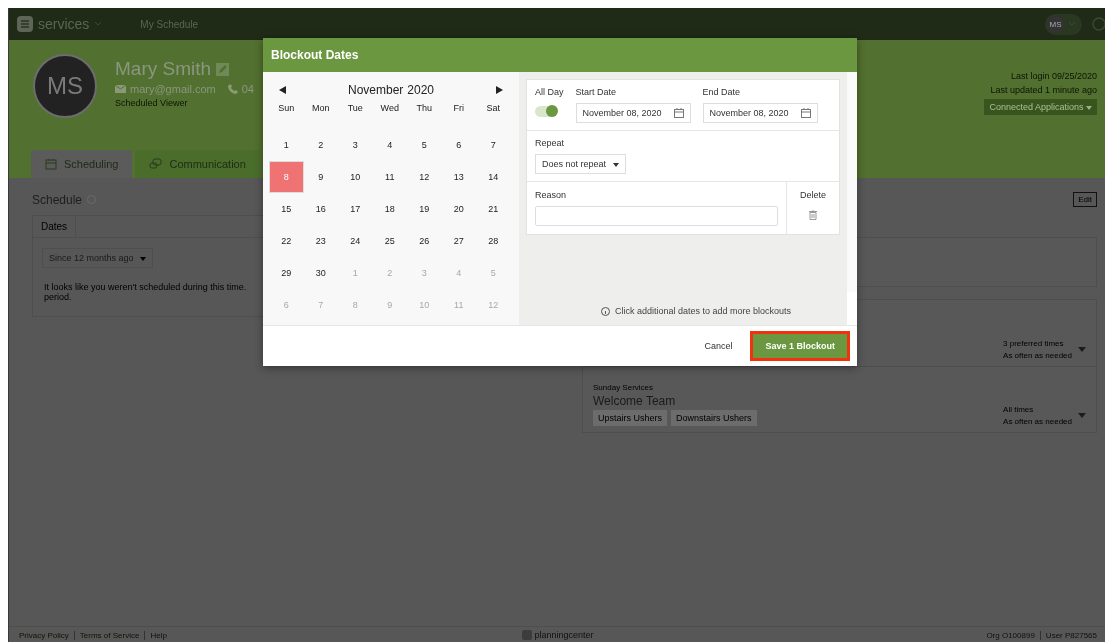 The height and width of the screenshot is (642, 1105). Describe the element at coordinates (320, 241) in the screenshot. I see `calendar-day: 23` at that location.